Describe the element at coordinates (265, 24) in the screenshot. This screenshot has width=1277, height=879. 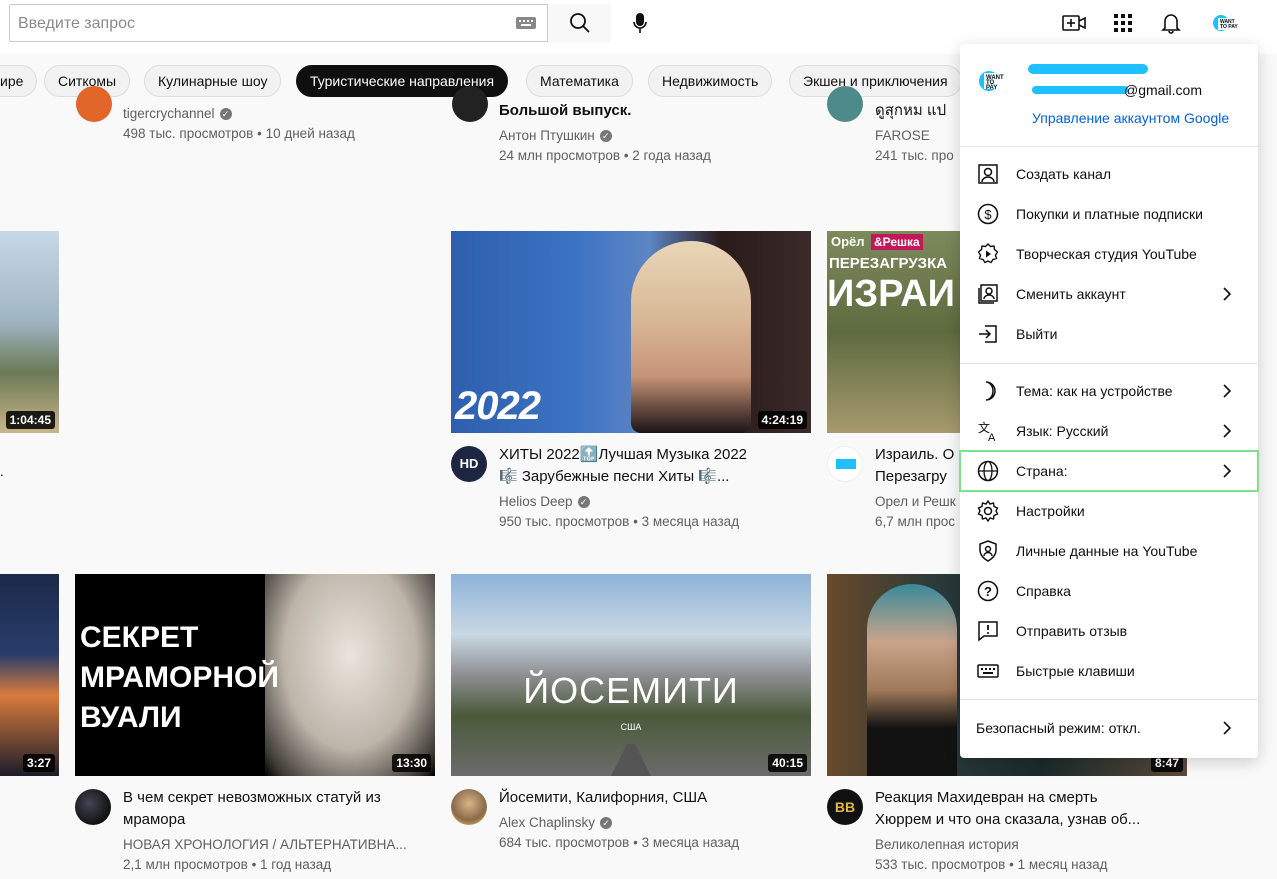
I see `search-input` at that location.